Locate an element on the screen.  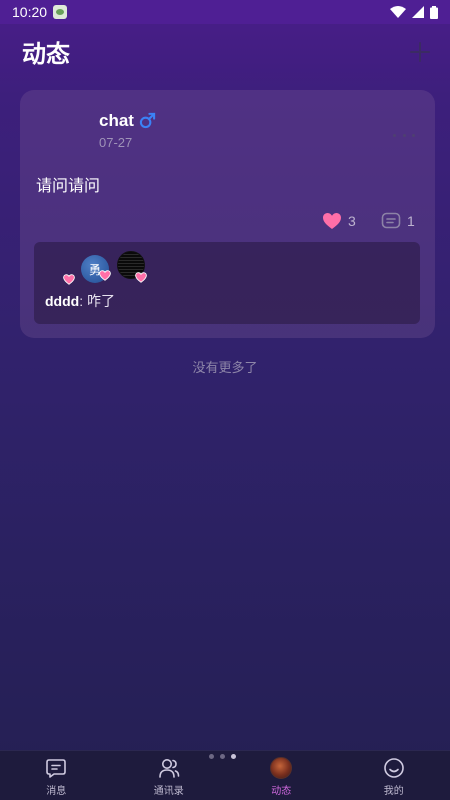
nav-item-contacts: 通讯录 is located at coordinates (169, 774).